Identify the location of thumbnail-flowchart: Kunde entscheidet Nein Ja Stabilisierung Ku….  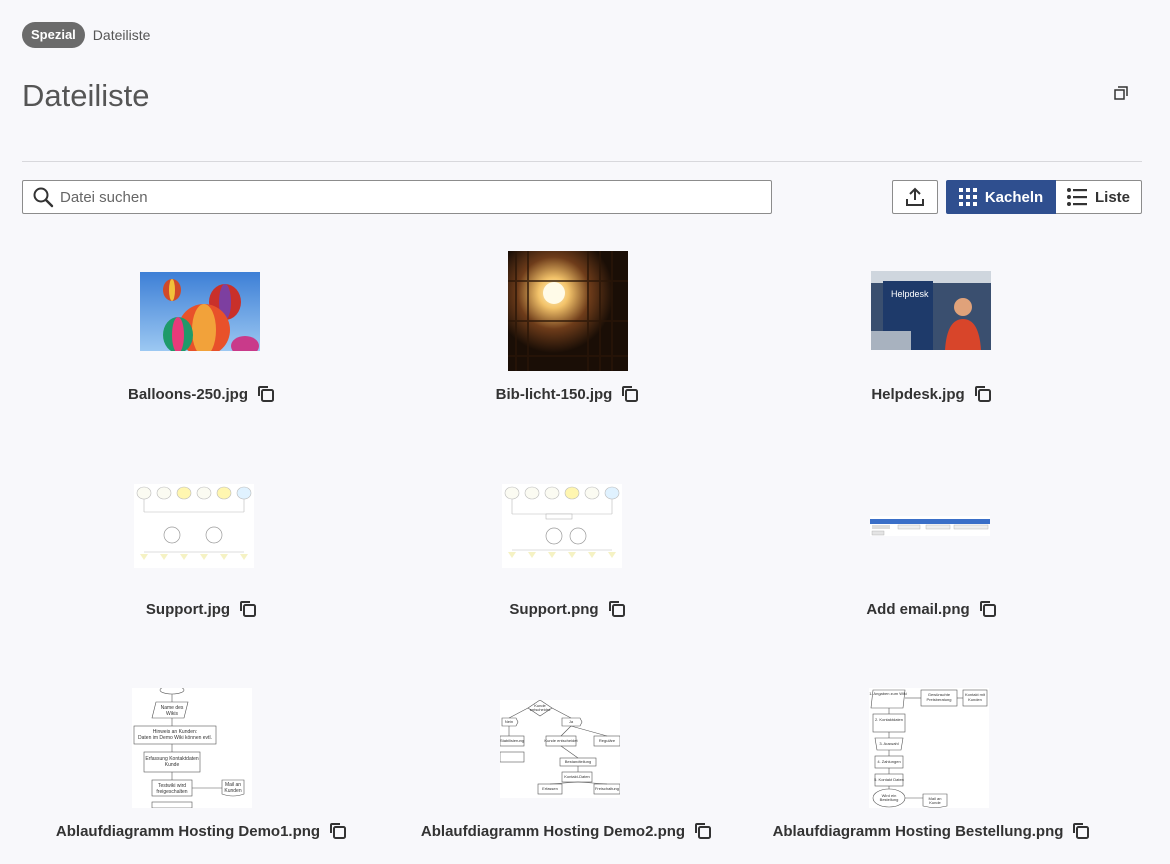
(560, 749).